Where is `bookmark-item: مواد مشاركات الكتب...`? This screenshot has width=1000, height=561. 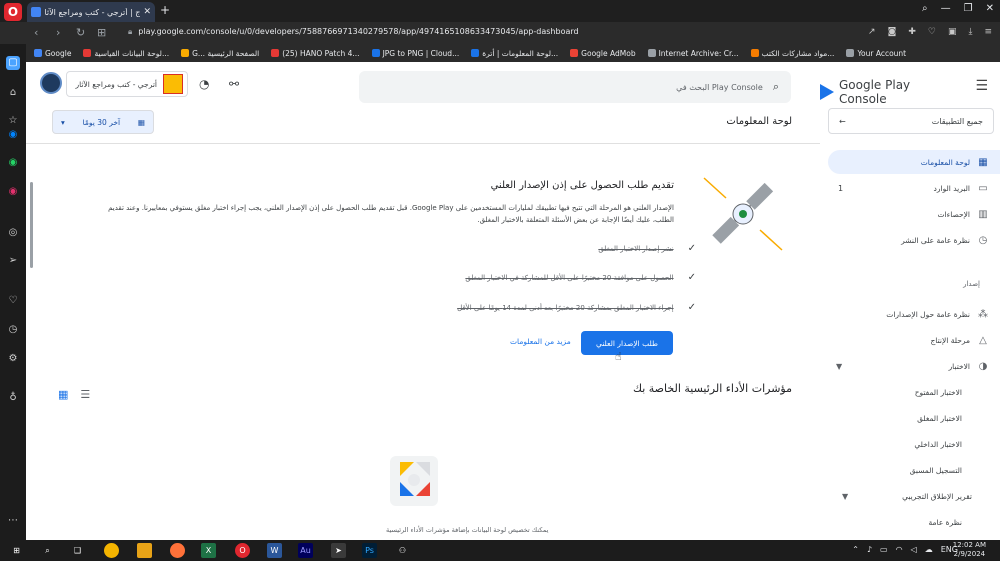
bookmark-item: مواد مشاركات الكتب... is located at coordinates (792, 53).